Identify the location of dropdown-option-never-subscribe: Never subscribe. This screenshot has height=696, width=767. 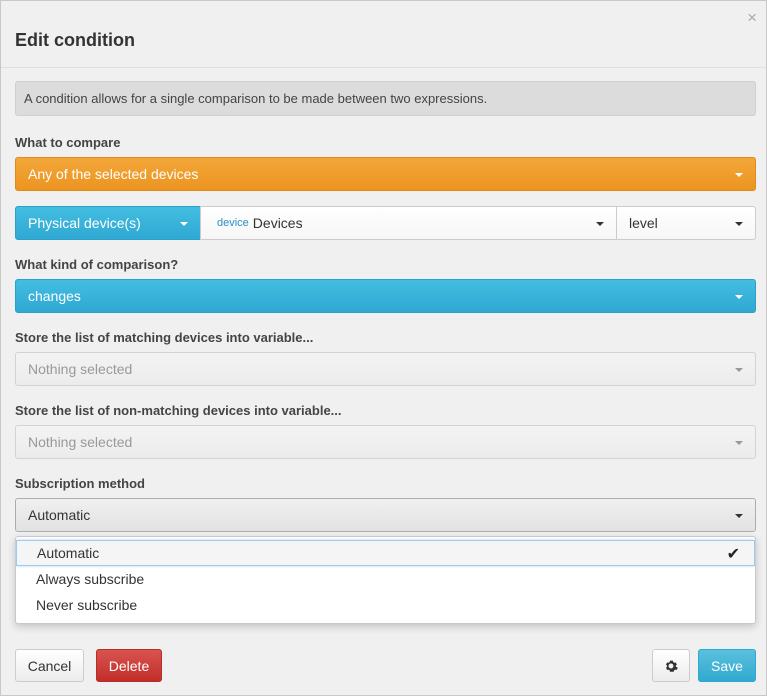
(385, 605).